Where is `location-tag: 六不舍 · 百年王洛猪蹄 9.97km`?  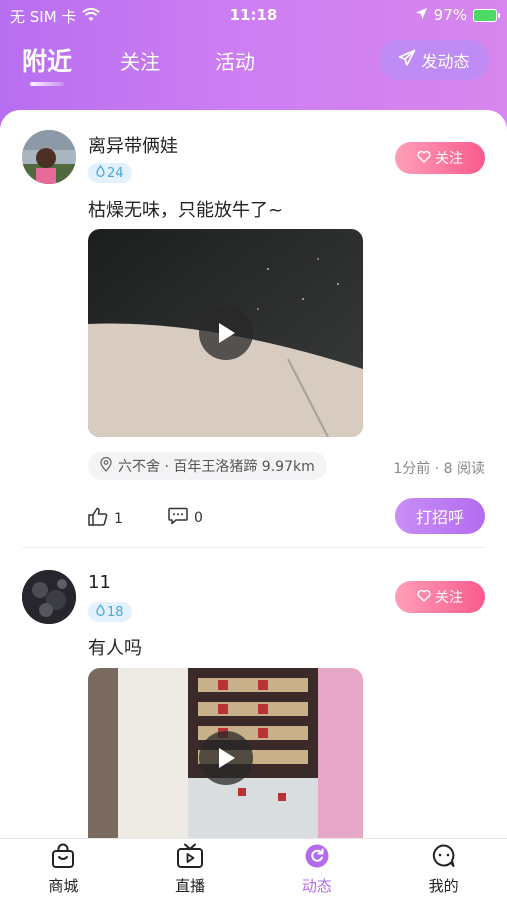 location-tag: 六不舍 · 百年王洛猪蹄 9.97km is located at coordinates (207, 466).